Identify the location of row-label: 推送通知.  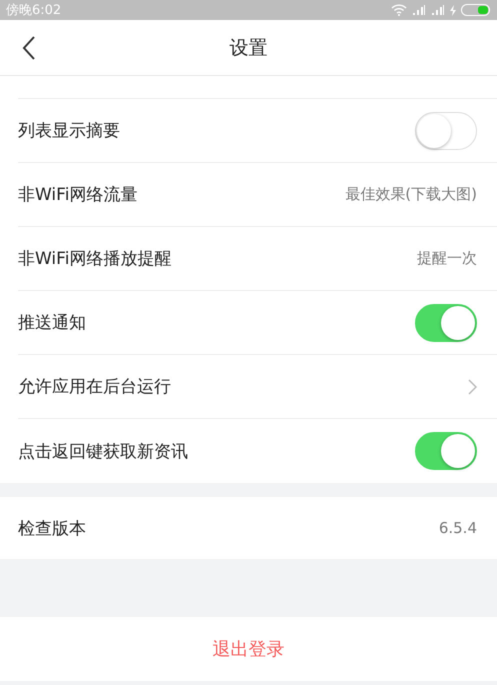
(52, 323).